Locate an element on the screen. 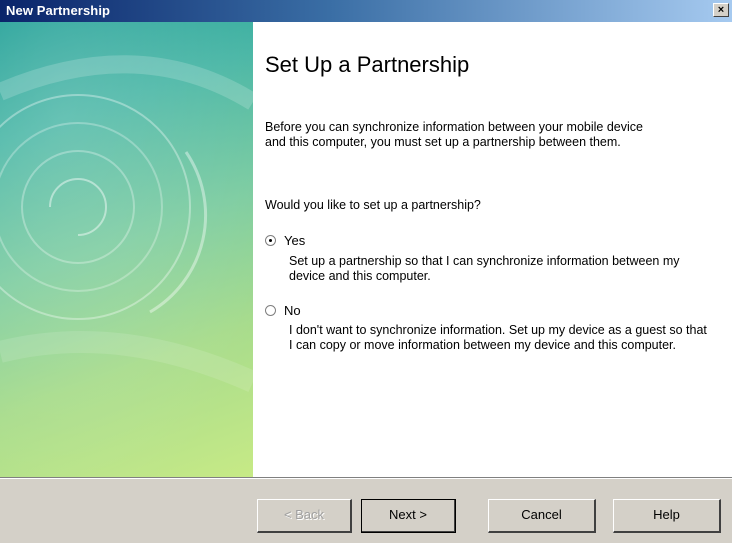  cancel-button: Cancel is located at coordinates (542, 516).